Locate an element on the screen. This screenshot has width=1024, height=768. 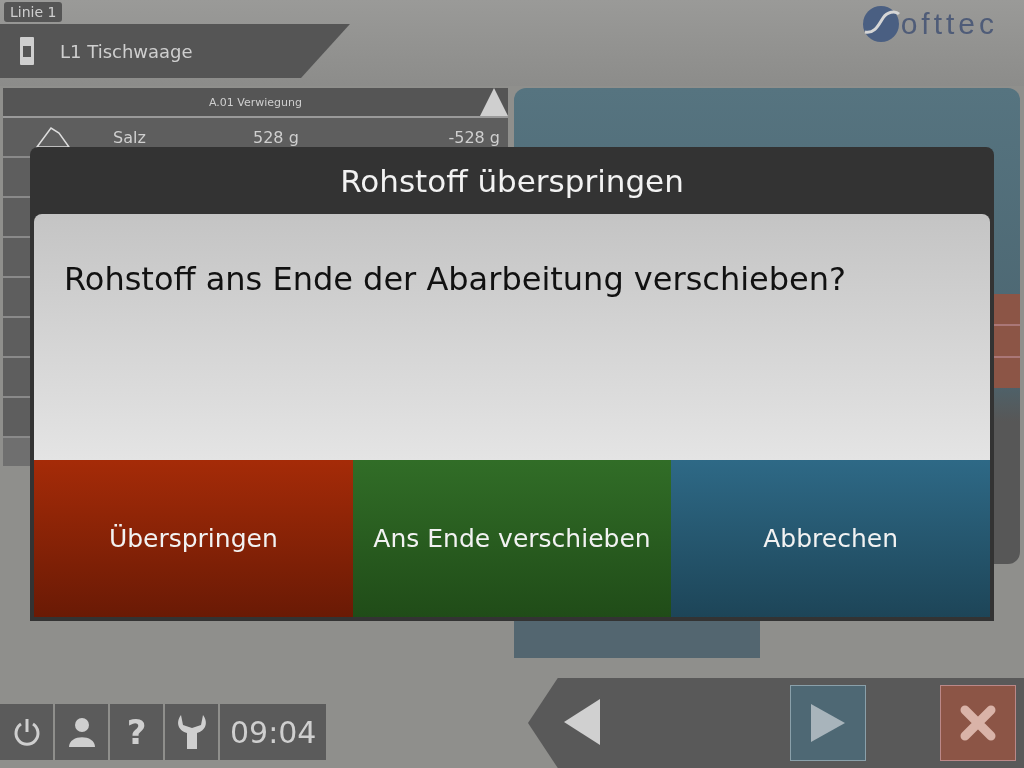
left-arrow-icon is located at coordinates (582, 721).